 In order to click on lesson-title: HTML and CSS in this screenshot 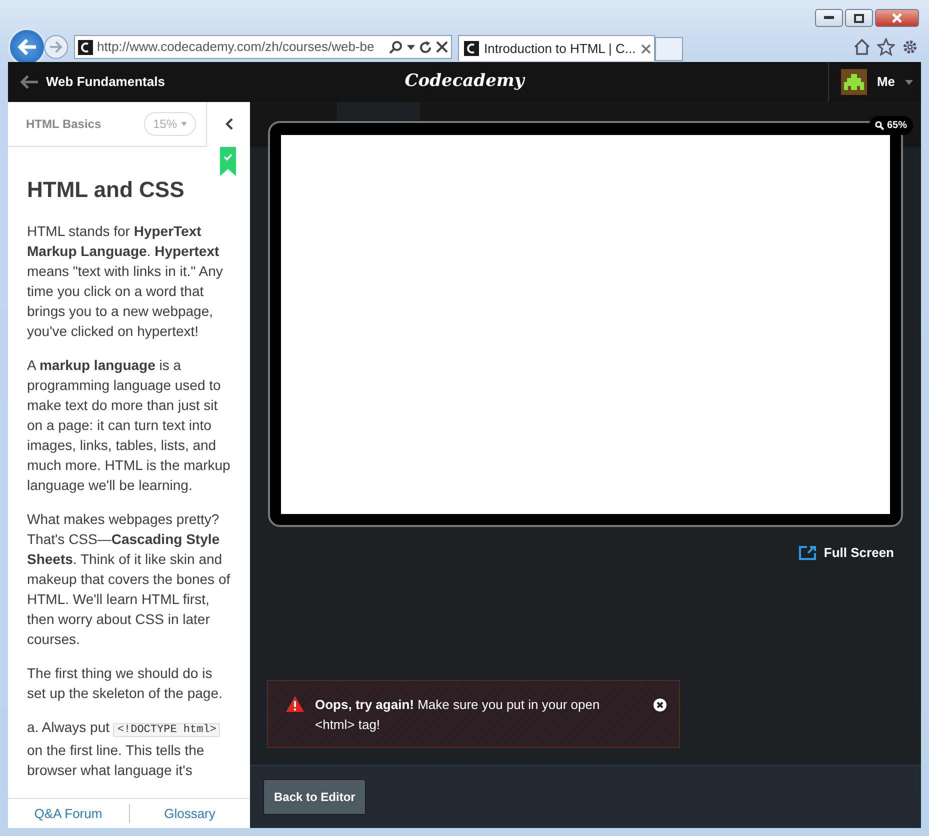, I will do `click(106, 190)`.